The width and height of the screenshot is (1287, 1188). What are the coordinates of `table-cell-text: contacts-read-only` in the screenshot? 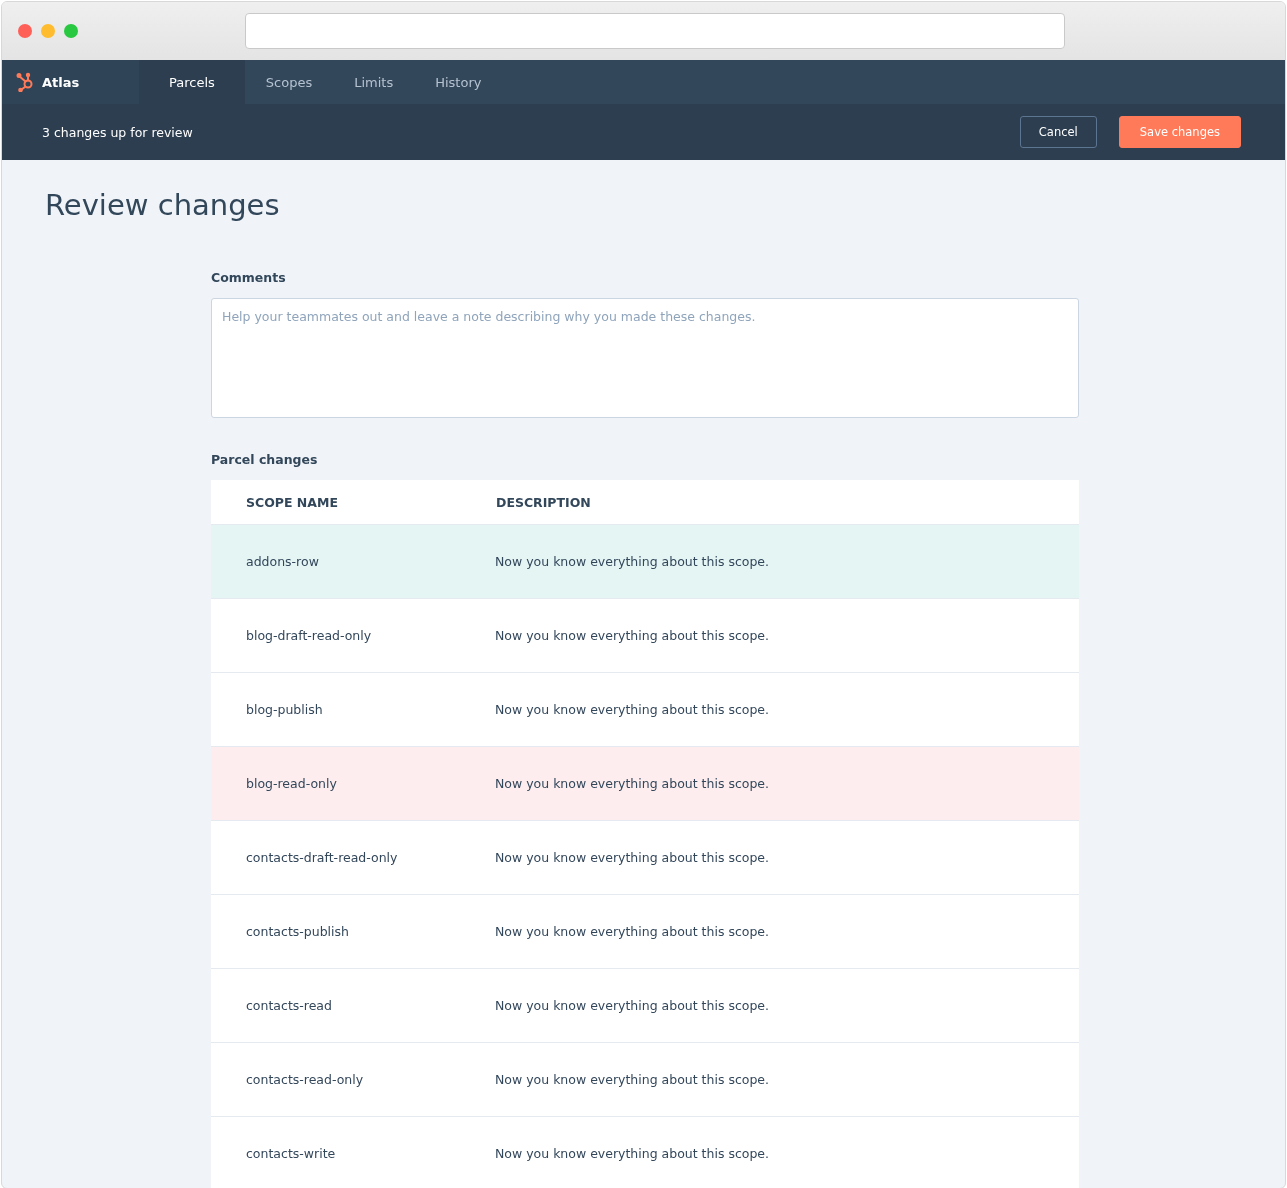 It's located at (305, 1079).